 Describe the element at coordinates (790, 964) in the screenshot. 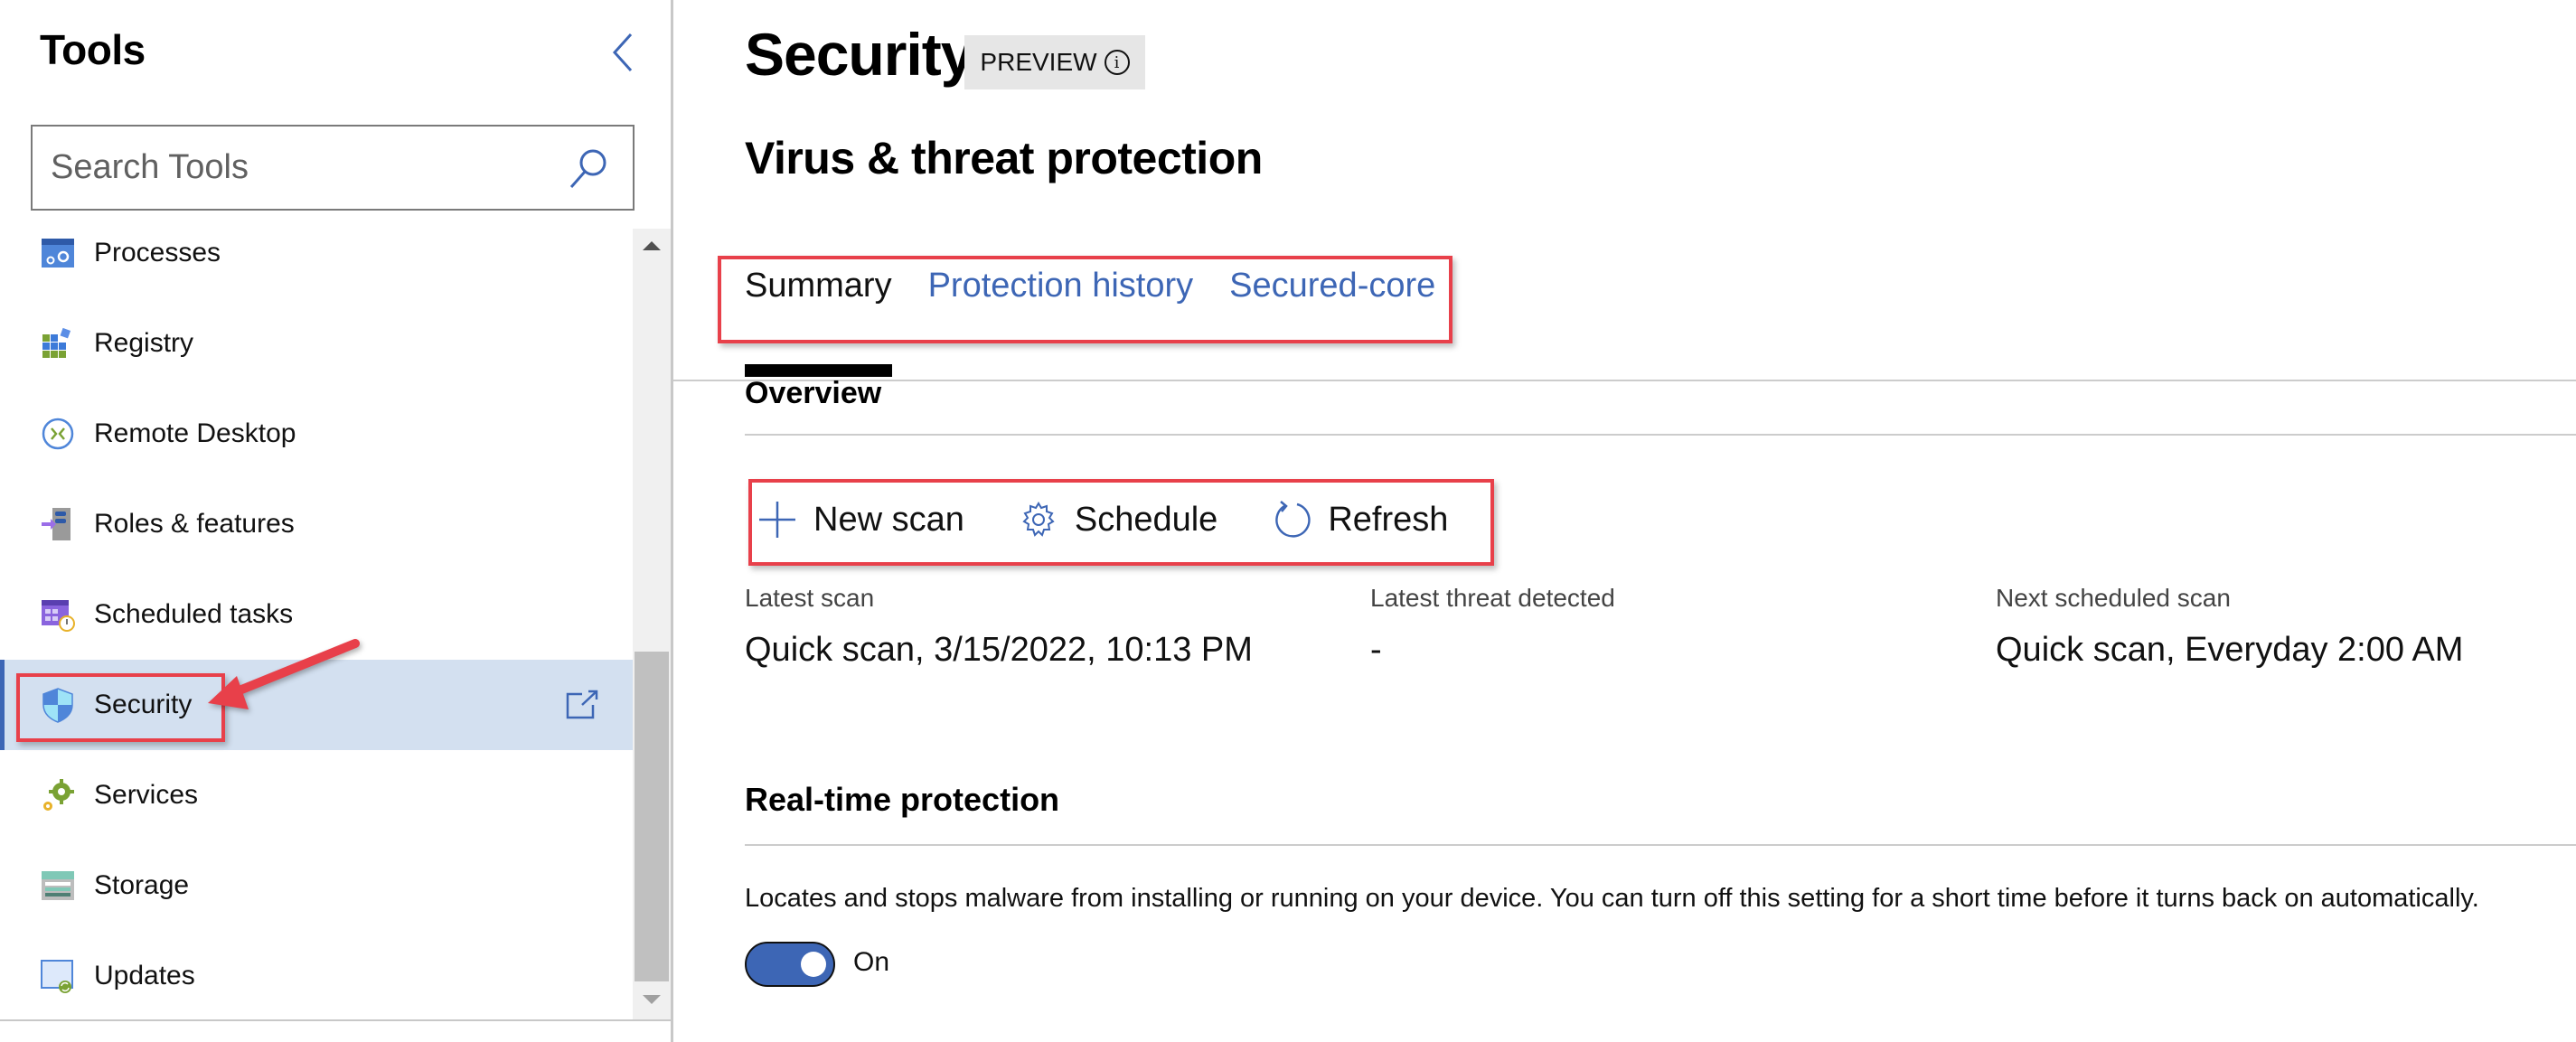

I see `realtime-protection-toggle` at that location.